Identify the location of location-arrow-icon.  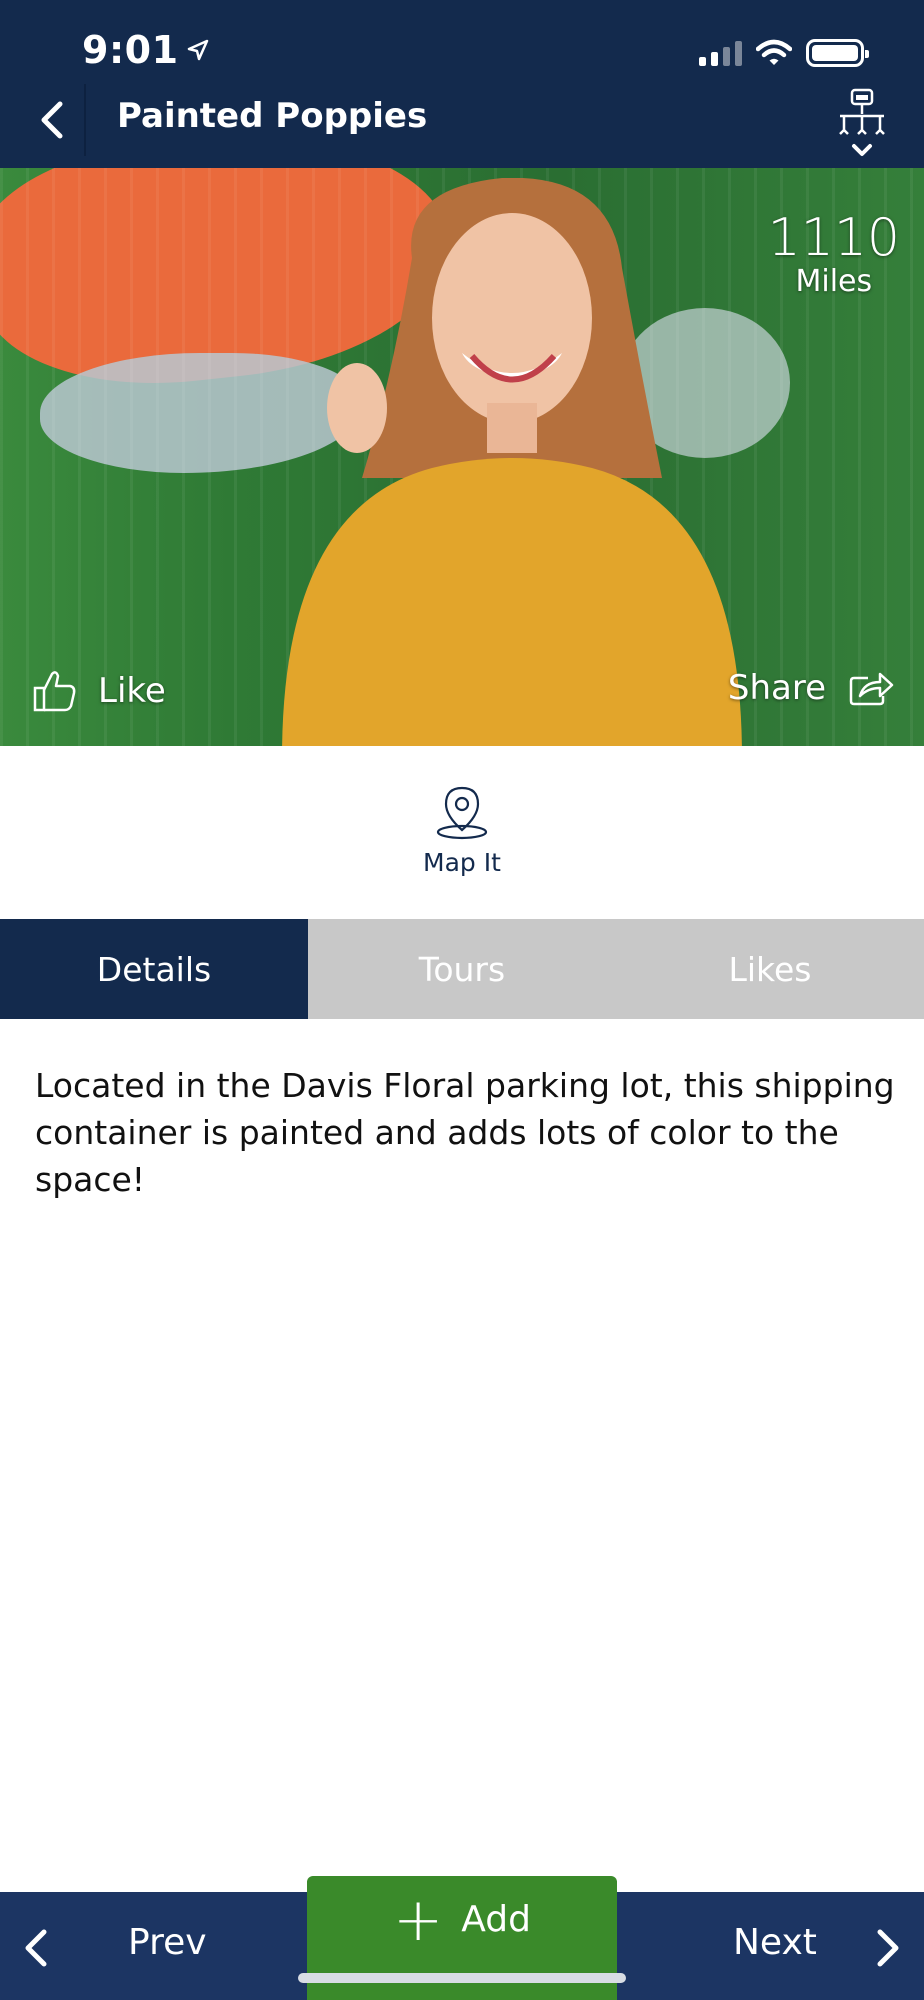
(198, 48).